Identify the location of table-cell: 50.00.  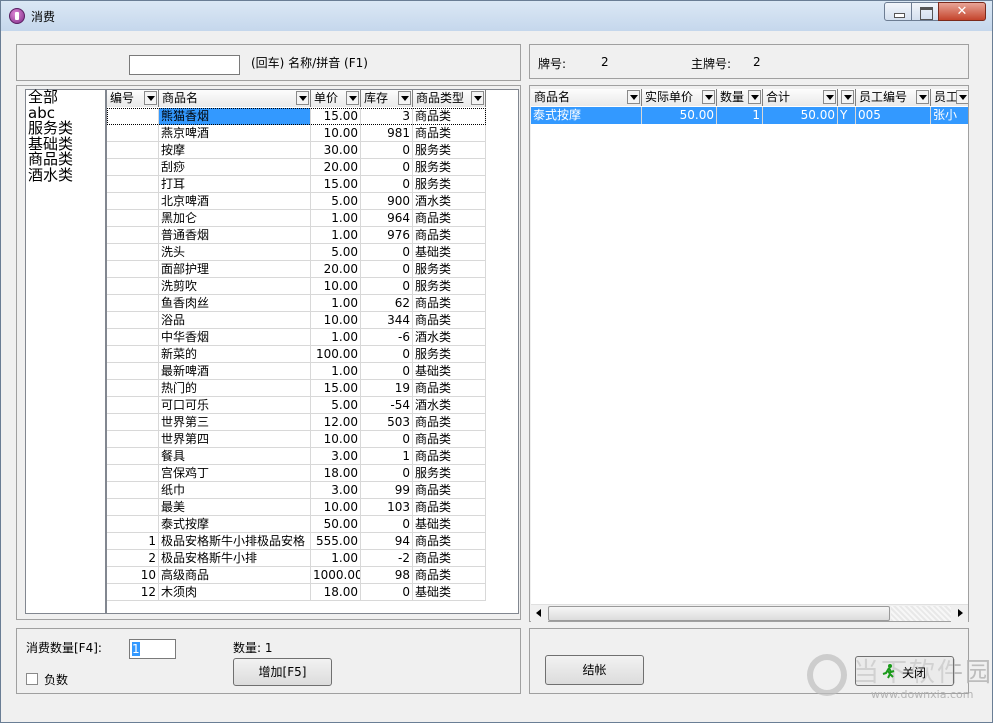
(679, 115).